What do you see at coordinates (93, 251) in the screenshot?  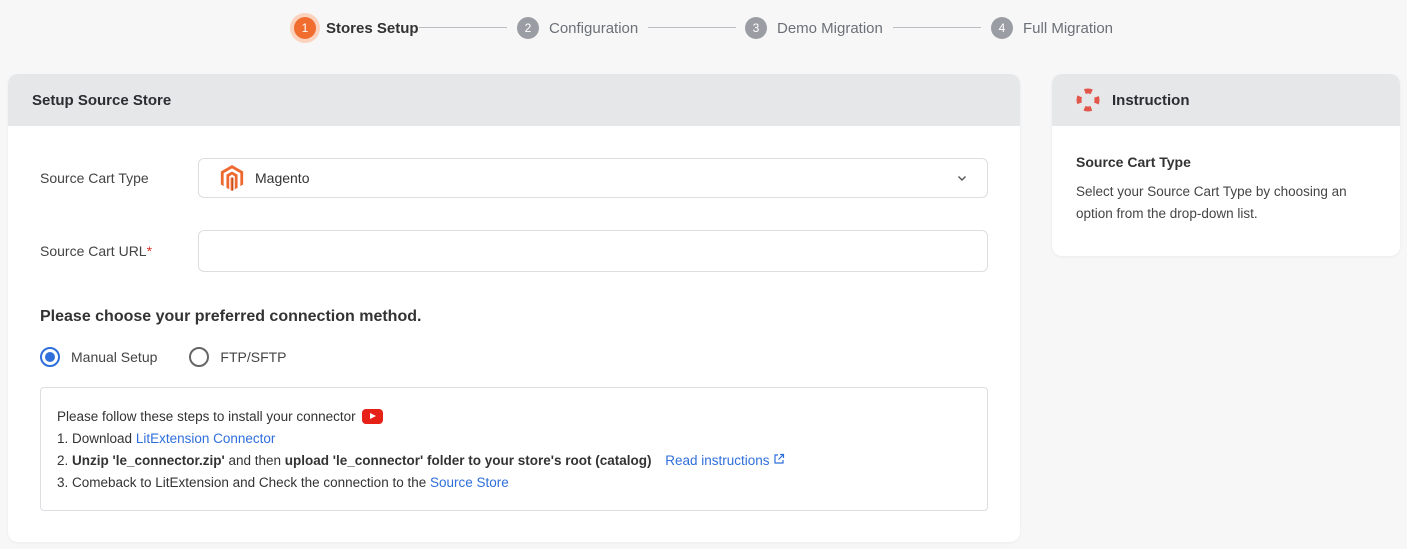 I see `source-cart-url-label-text: Source Cart URL` at bounding box center [93, 251].